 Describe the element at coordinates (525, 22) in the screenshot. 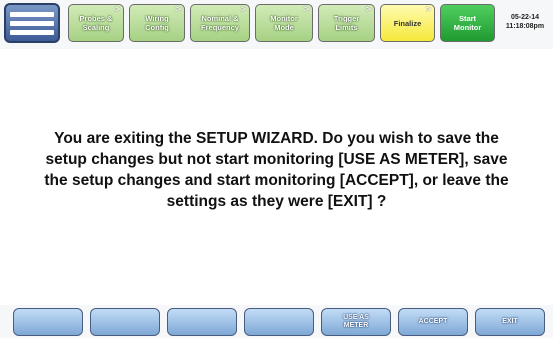

I see `date-time-display: 05-22-14 11:18:08pm` at that location.